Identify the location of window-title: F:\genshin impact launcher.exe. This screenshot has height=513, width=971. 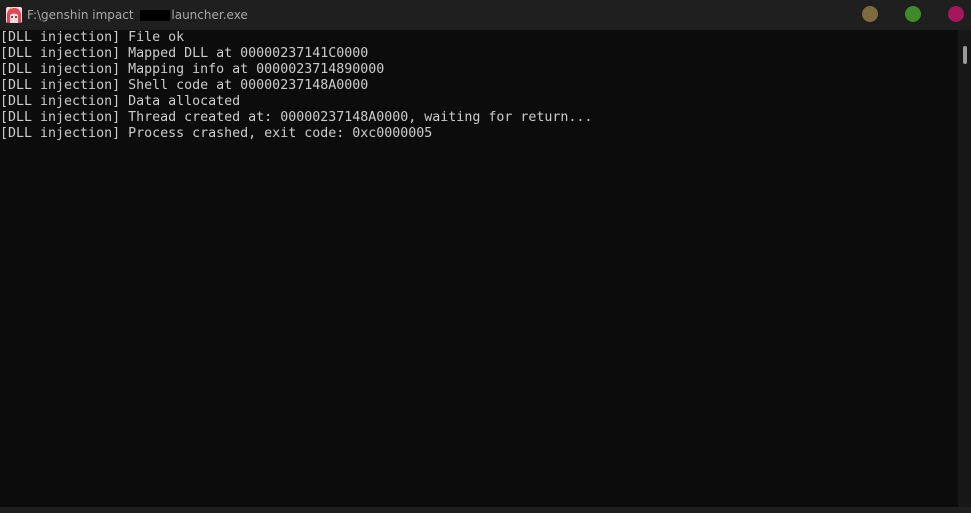
(137, 15).